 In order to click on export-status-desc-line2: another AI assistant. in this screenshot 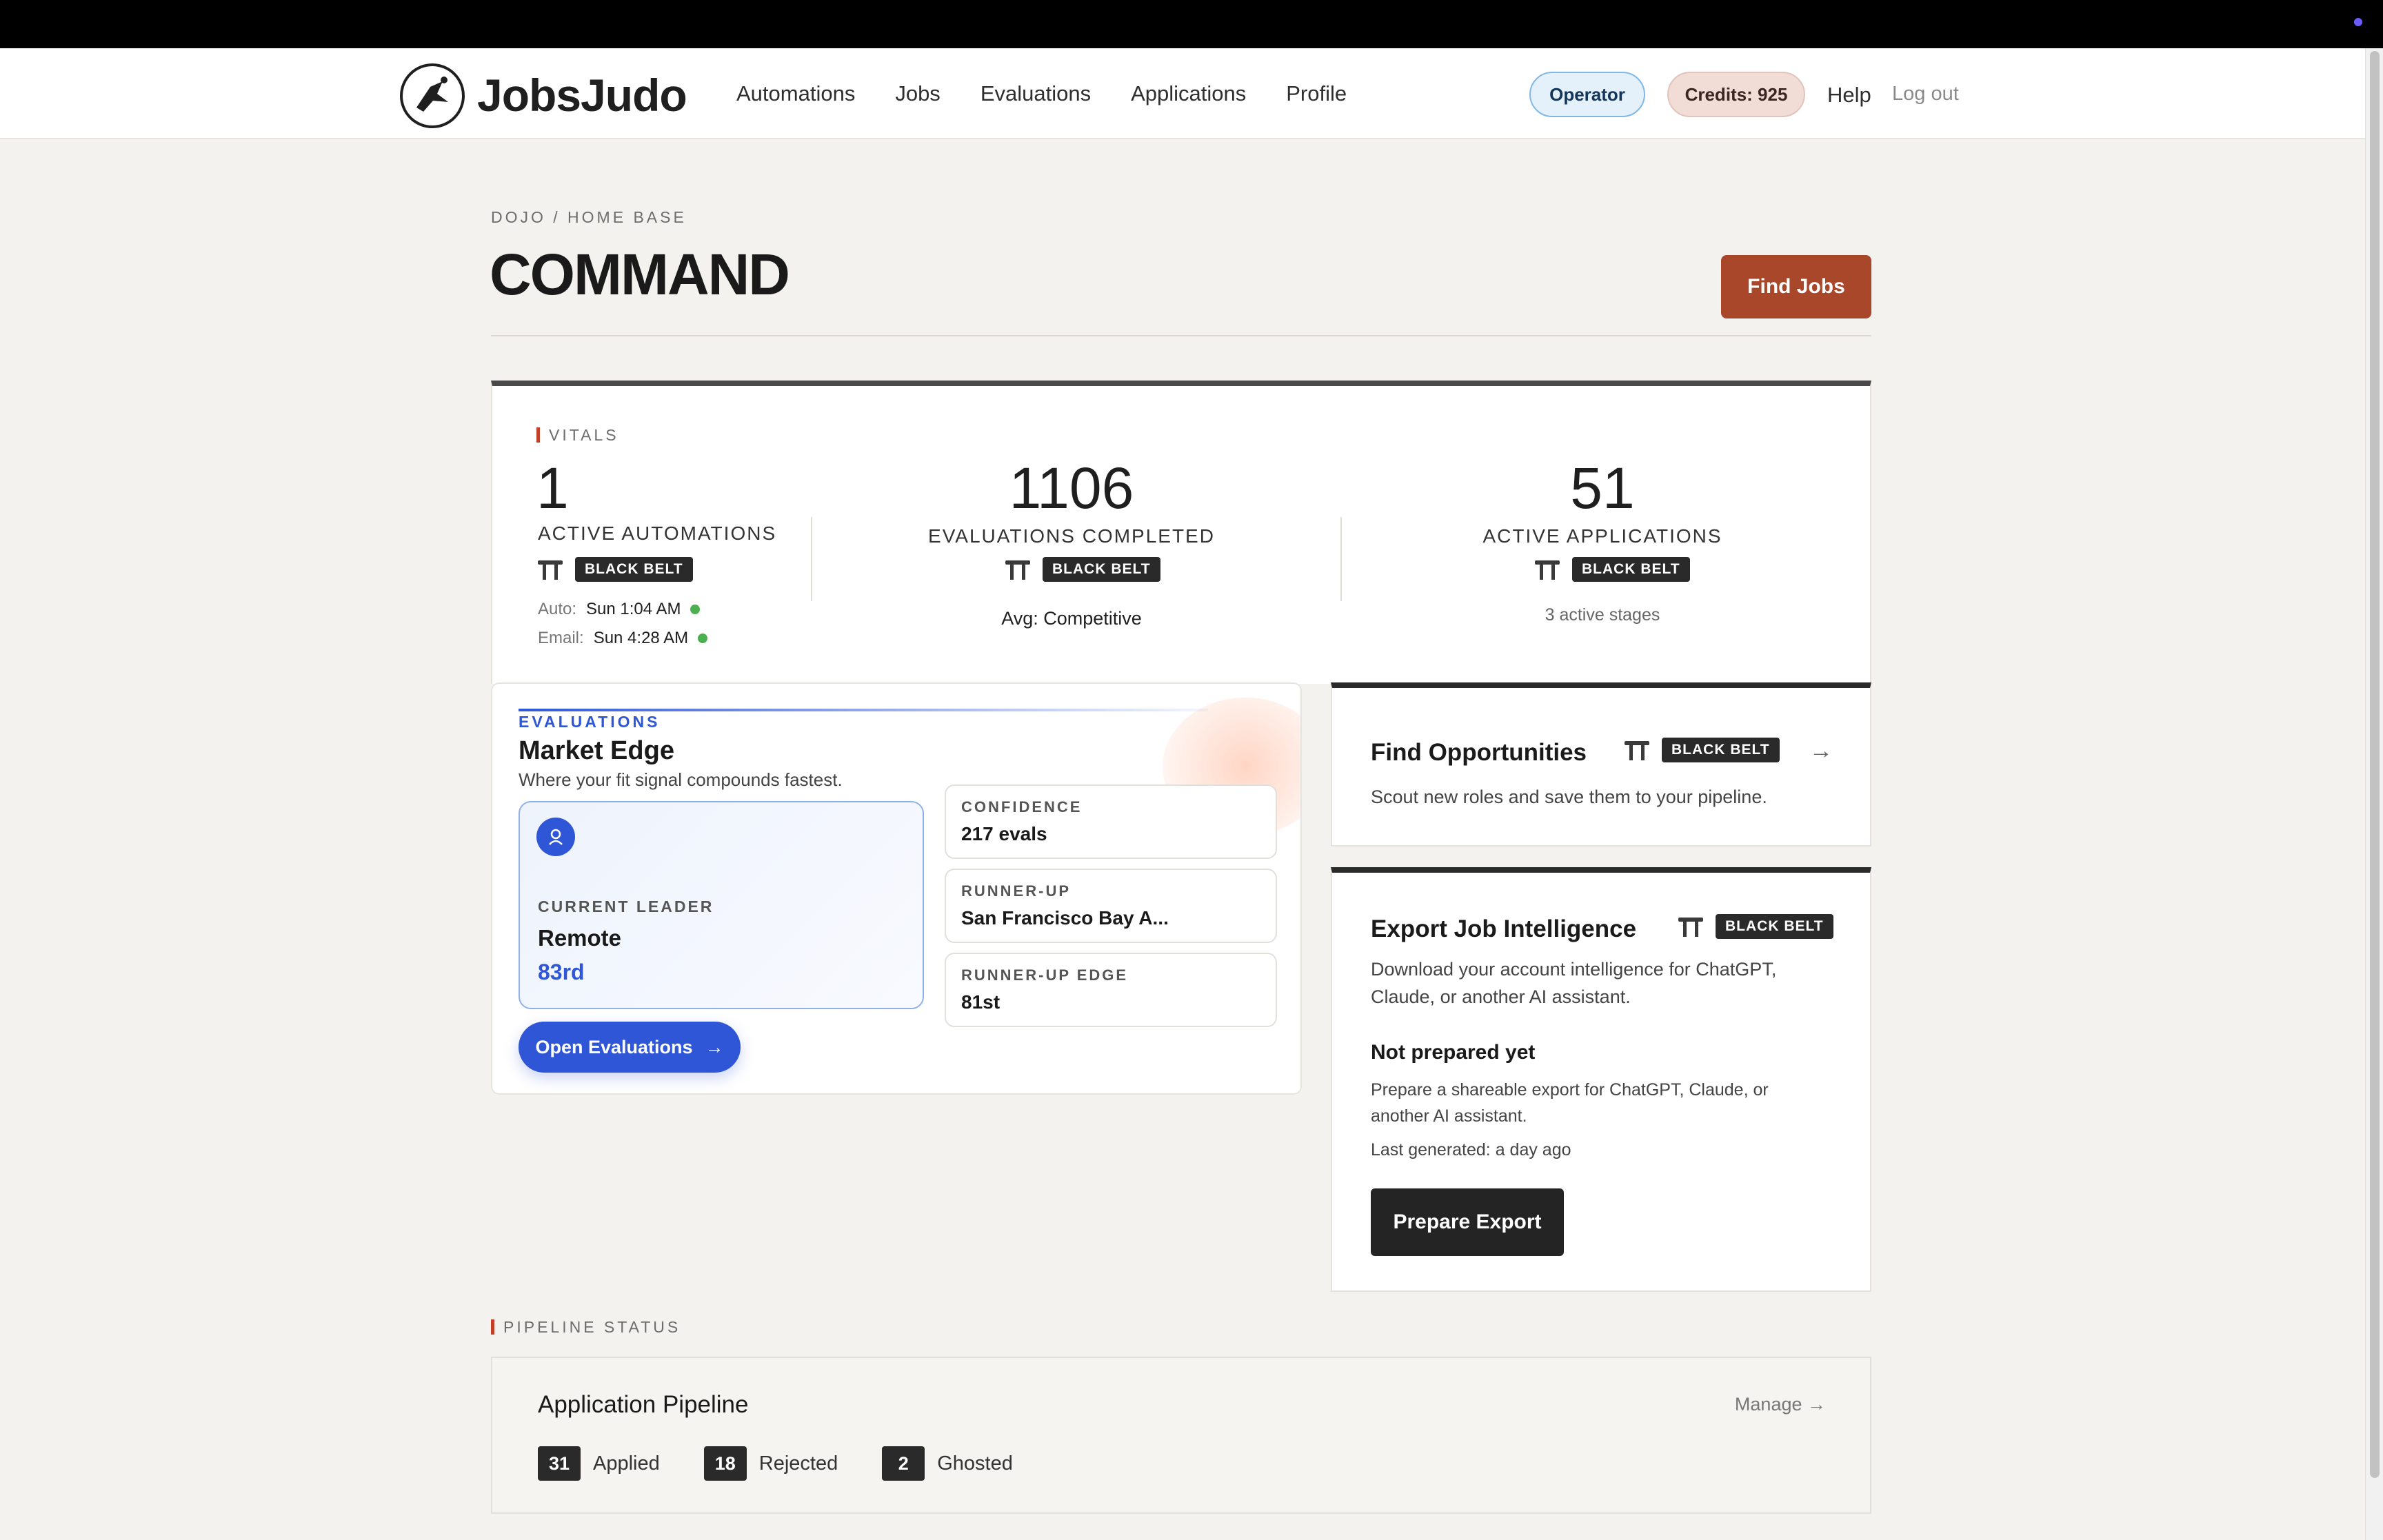, I will do `click(1449, 1116)`.